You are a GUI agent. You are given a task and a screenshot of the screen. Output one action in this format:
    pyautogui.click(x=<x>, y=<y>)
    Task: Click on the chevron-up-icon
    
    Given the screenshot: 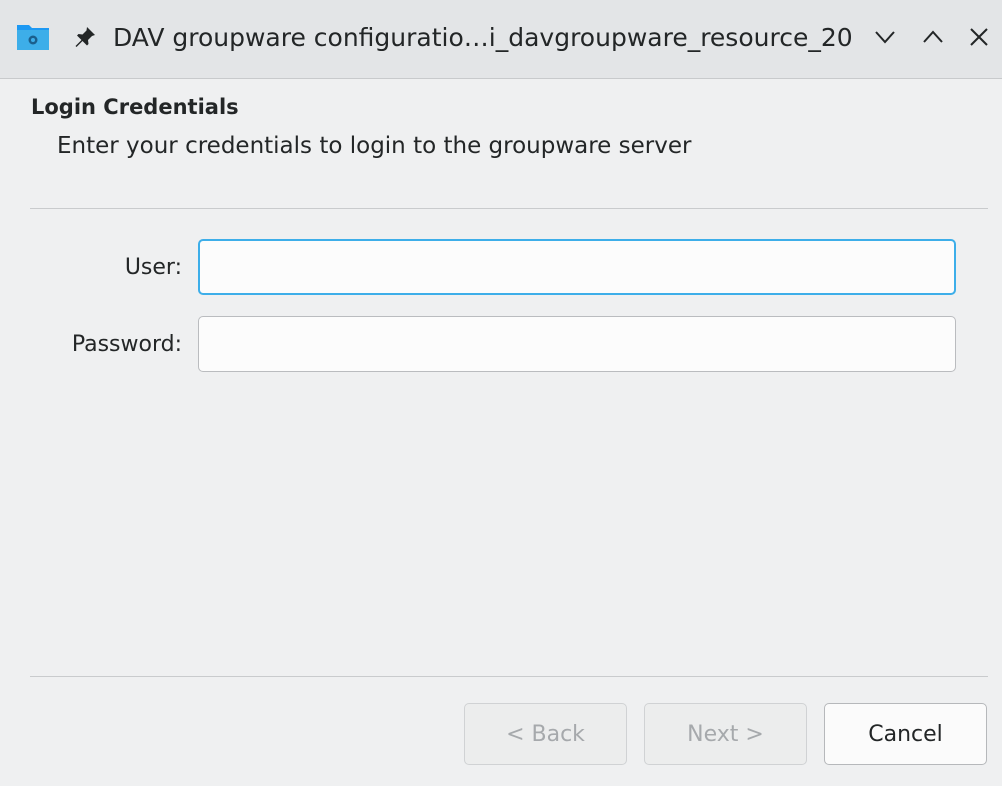 What is the action you would take?
    pyautogui.click(x=933, y=37)
    